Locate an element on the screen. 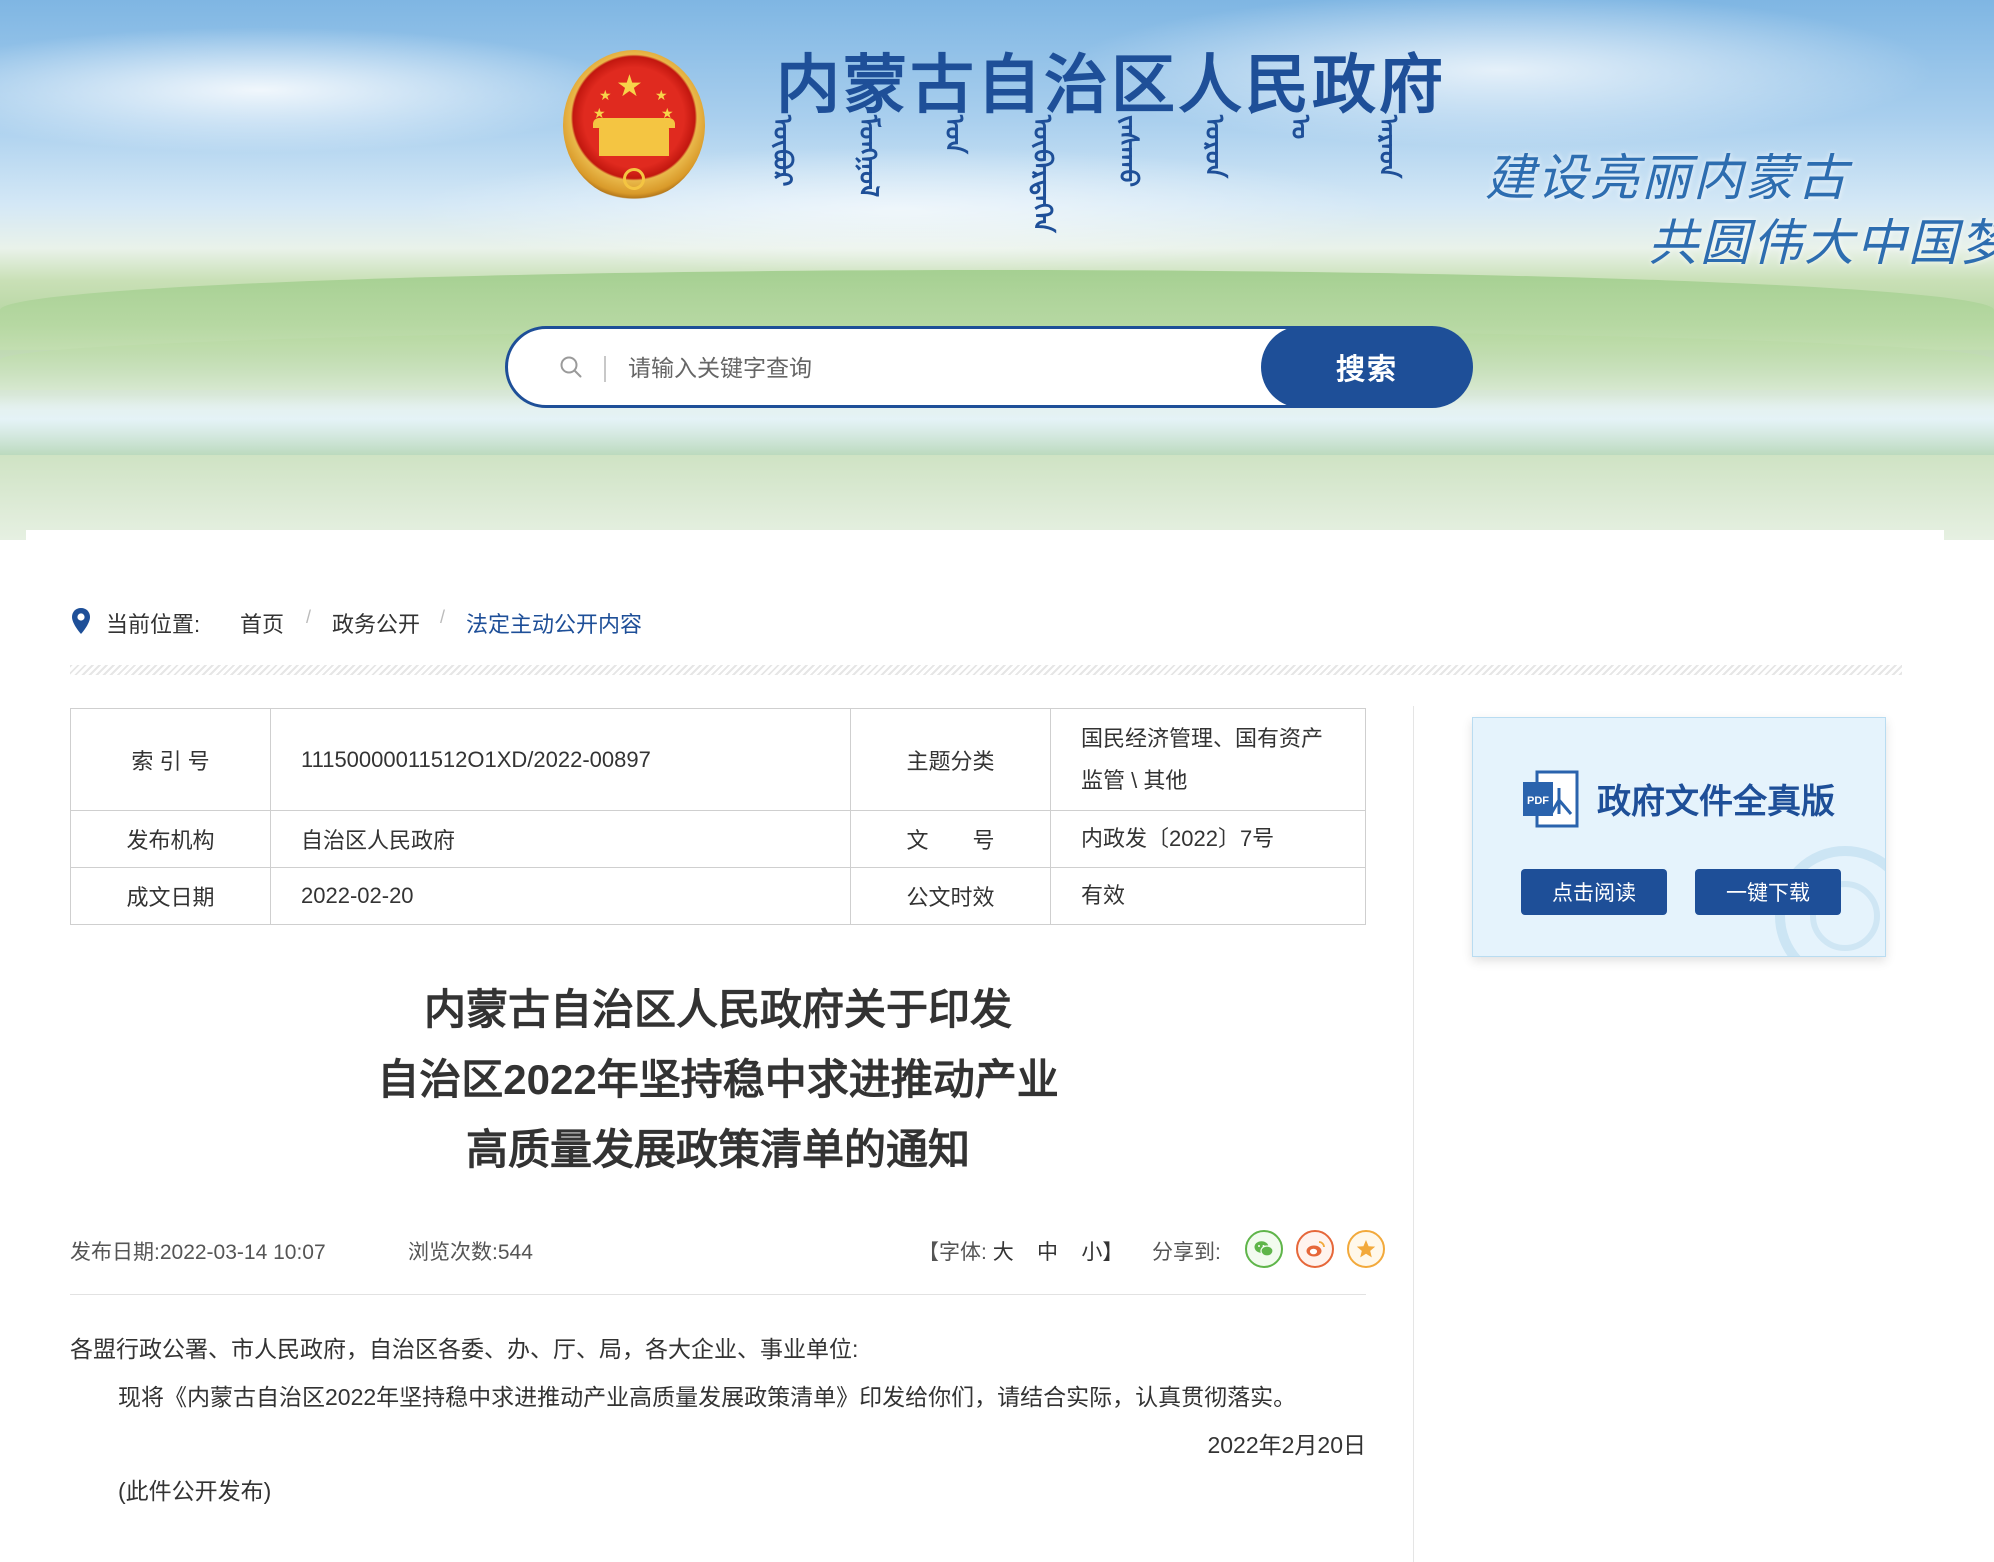 Image resolution: width=1994 pixels, height=1562 pixels. signature-date: 2022年2月20日 is located at coordinates (1286, 1445).